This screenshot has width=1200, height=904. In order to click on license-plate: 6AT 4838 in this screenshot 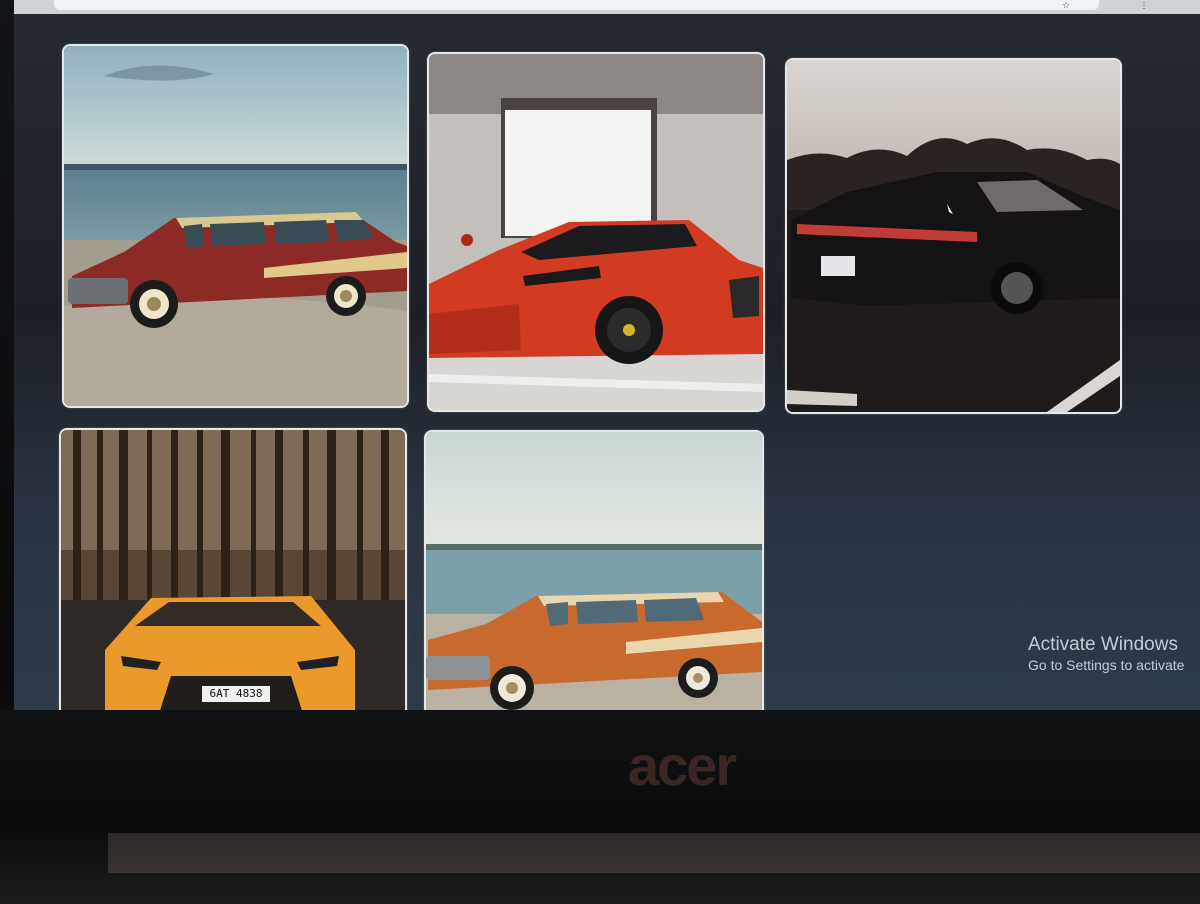, I will do `click(236, 693)`.